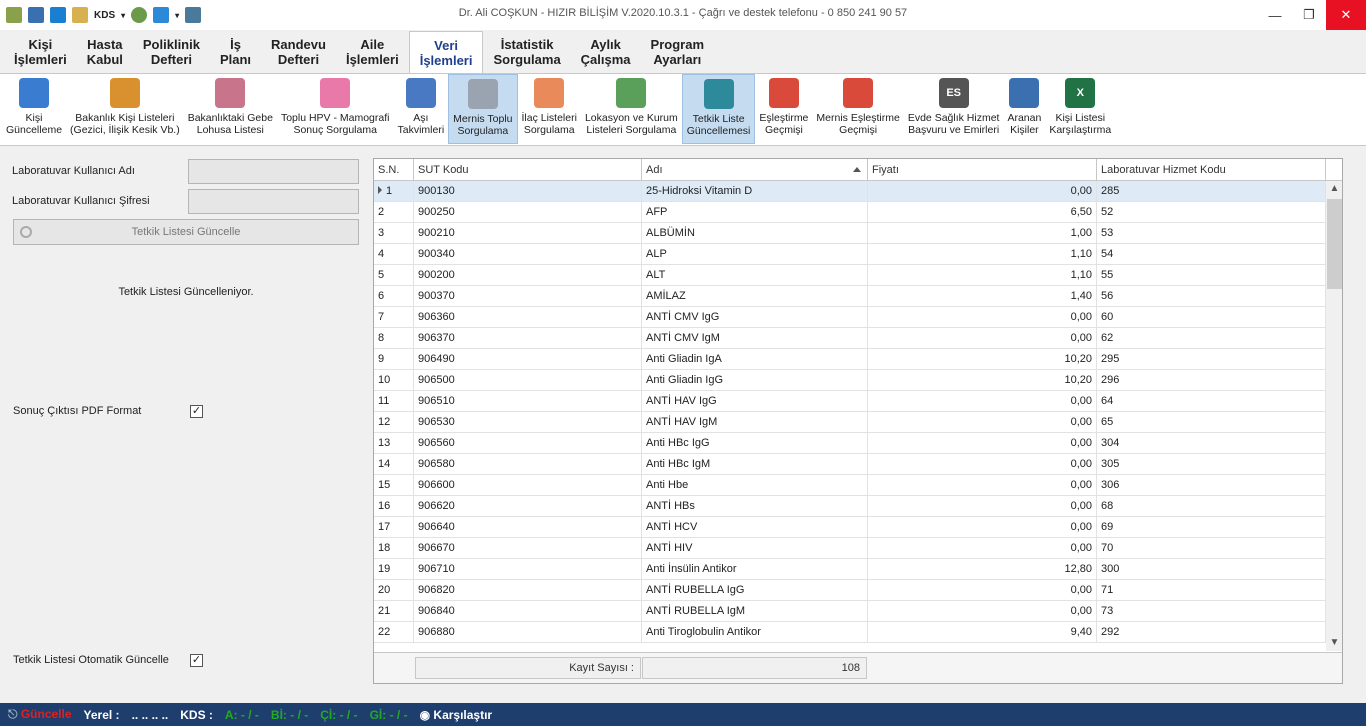 The width and height of the screenshot is (1366, 726). I want to click on table-cell: Anti İnsülin Antikor, so click(755, 569).